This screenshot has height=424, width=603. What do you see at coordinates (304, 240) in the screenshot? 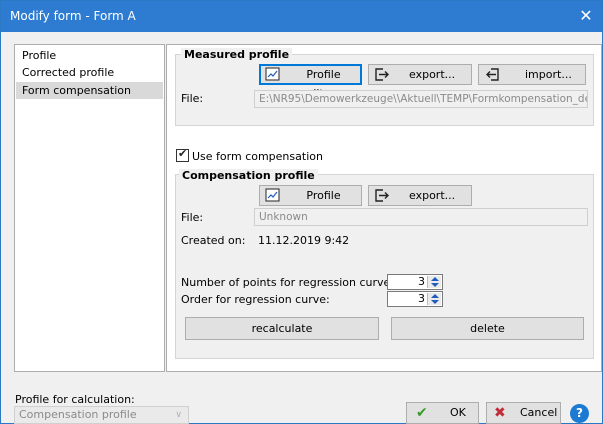
I see `created-on-value: 11.12.2019 9:42` at bounding box center [304, 240].